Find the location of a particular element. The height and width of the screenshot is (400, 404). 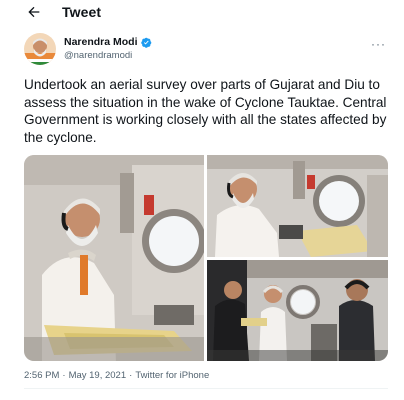

tweet-time: 2:56 PM is located at coordinates (41, 375).